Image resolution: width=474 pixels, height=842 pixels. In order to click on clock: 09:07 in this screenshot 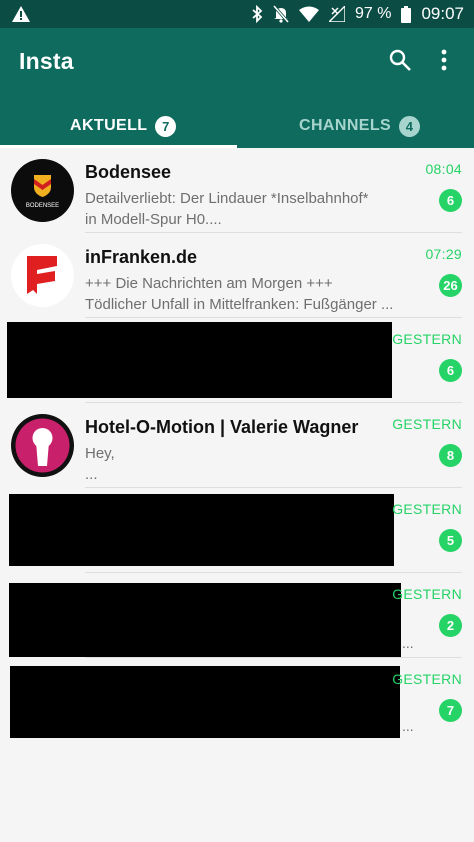, I will do `click(442, 13)`.